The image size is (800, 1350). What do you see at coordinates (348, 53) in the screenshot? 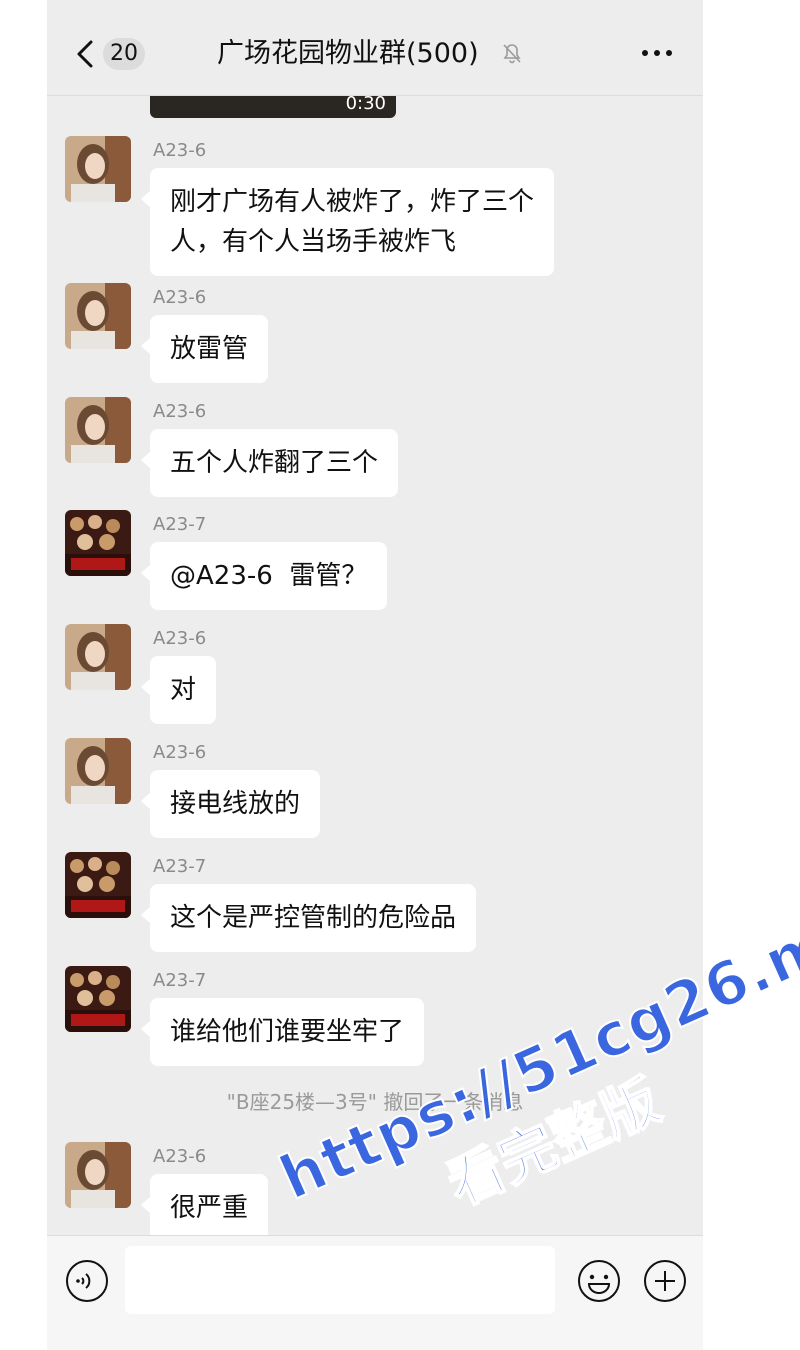
I see `chat-title: 广场花园物业群(500)` at bounding box center [348, 53].